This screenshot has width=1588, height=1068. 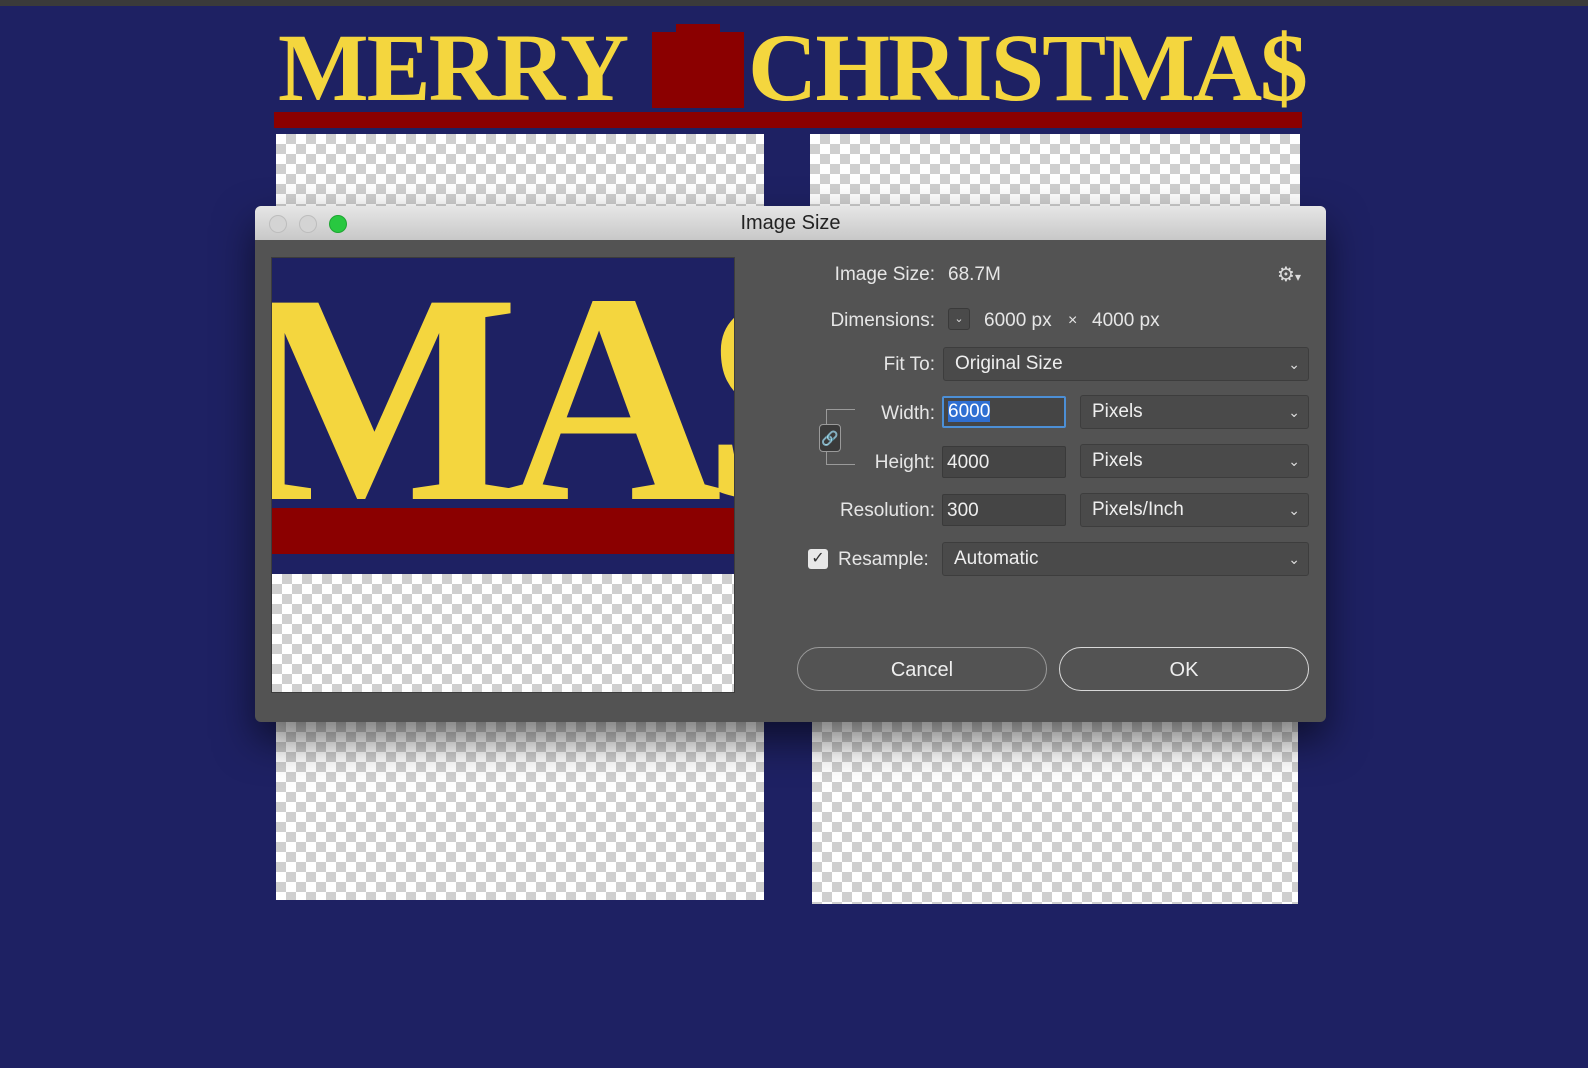 I want to click on preview-letters: MA$, so click(x=503, y=410).